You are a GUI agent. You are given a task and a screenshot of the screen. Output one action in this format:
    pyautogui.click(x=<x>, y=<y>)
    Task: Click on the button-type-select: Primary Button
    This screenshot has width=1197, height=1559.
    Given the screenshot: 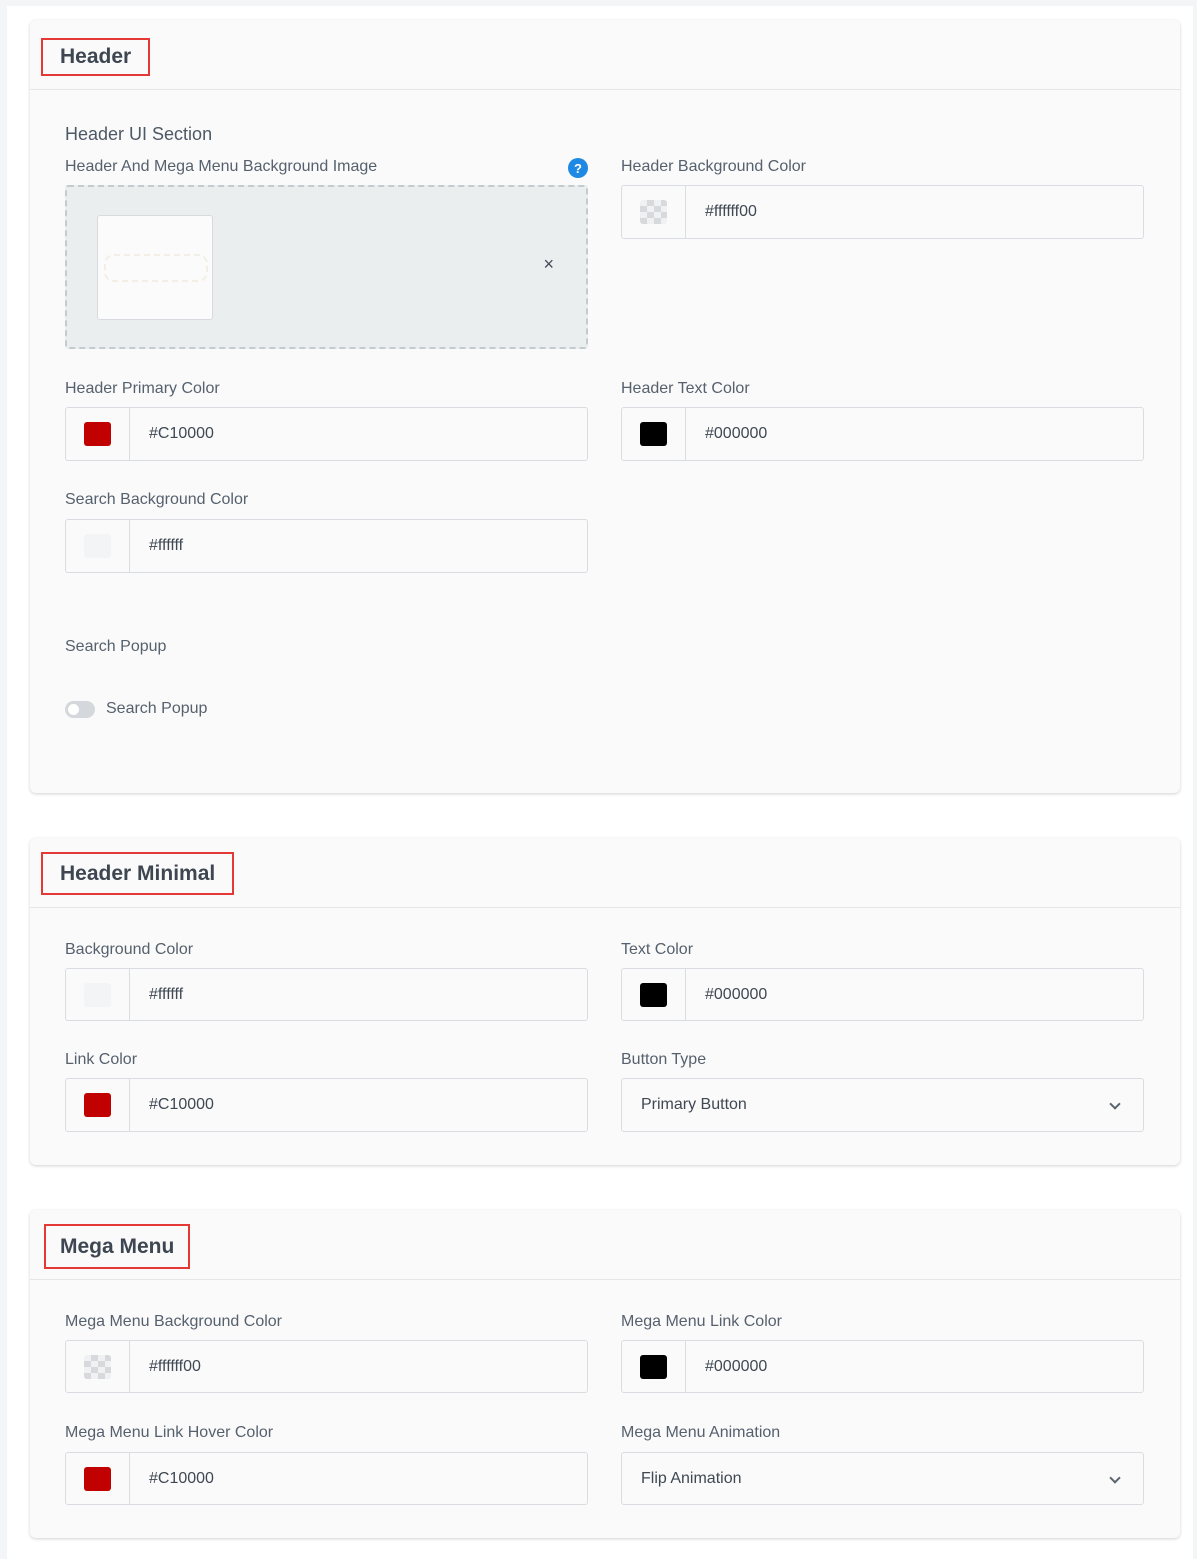 What is the action you would take?
    pyautogui.click(x=882, y=1105)
    